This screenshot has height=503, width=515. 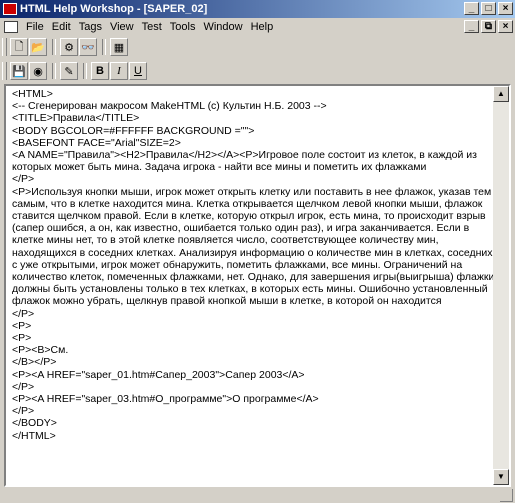 I want to click on menu-tags: Tags, so click(x=90, y=27).